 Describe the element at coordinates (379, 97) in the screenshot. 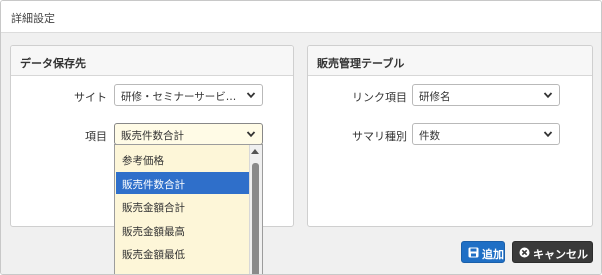

I see `link-field-label: リンク項目` at that location.